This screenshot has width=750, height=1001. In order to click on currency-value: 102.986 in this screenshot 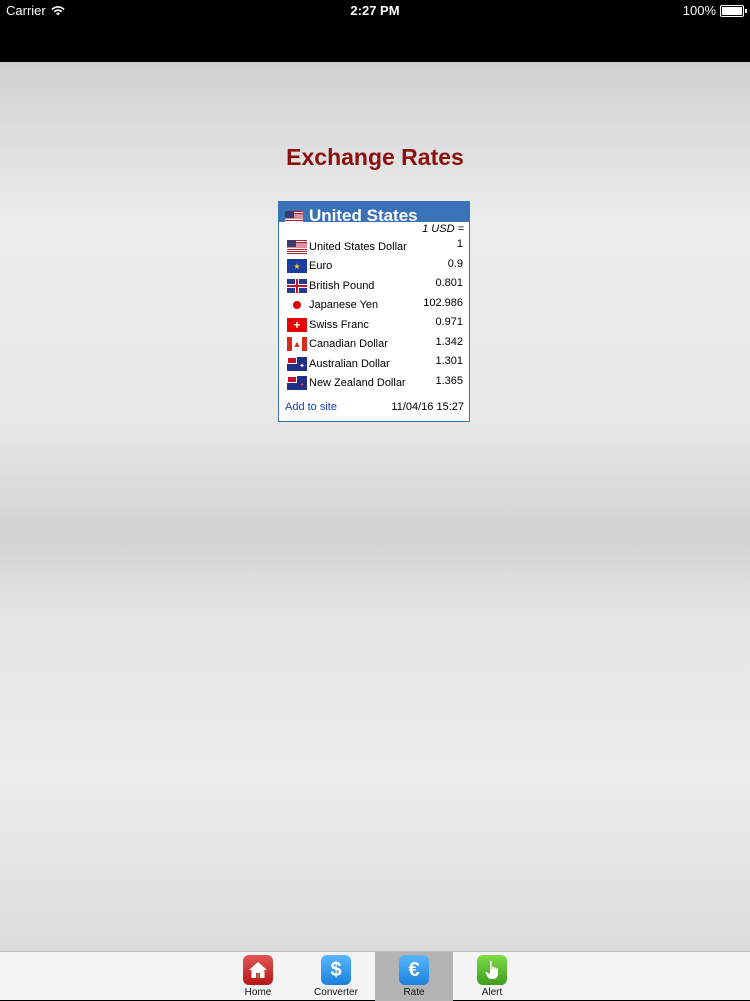, I will do `click(443, 302)`.